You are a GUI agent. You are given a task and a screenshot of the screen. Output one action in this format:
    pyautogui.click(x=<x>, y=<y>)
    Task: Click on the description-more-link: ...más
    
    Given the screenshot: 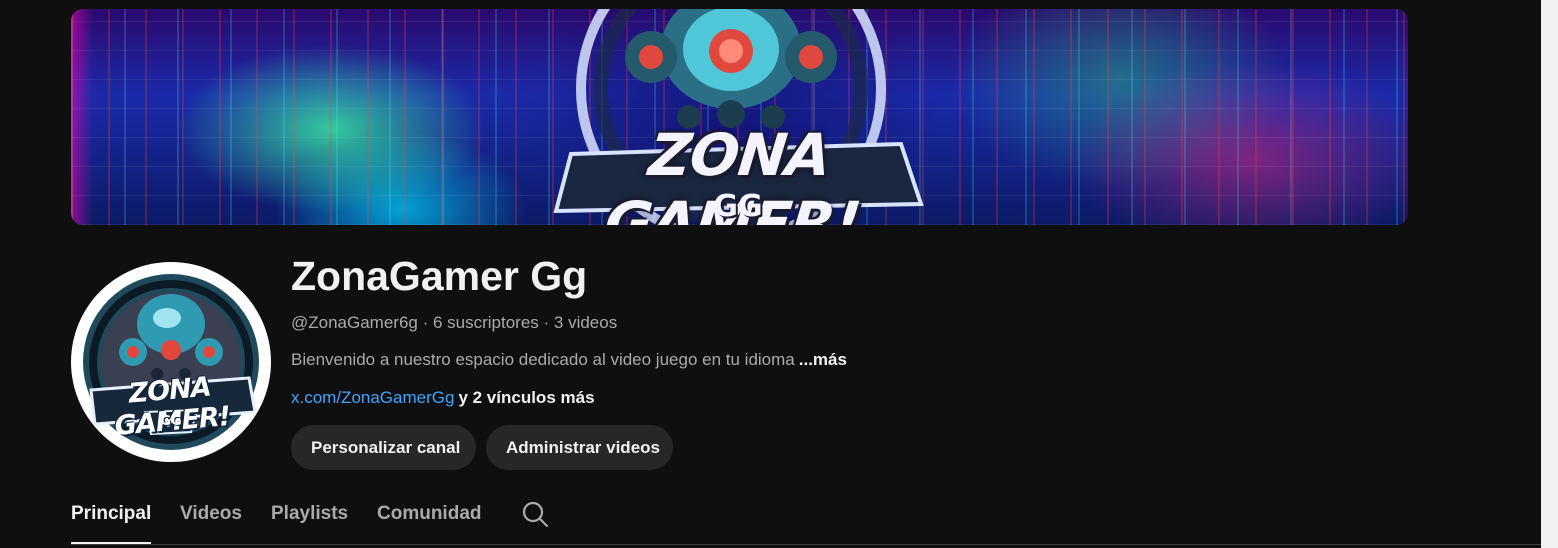 What is the action you would take?
    pyautogui.click(x=823, y=359)
    